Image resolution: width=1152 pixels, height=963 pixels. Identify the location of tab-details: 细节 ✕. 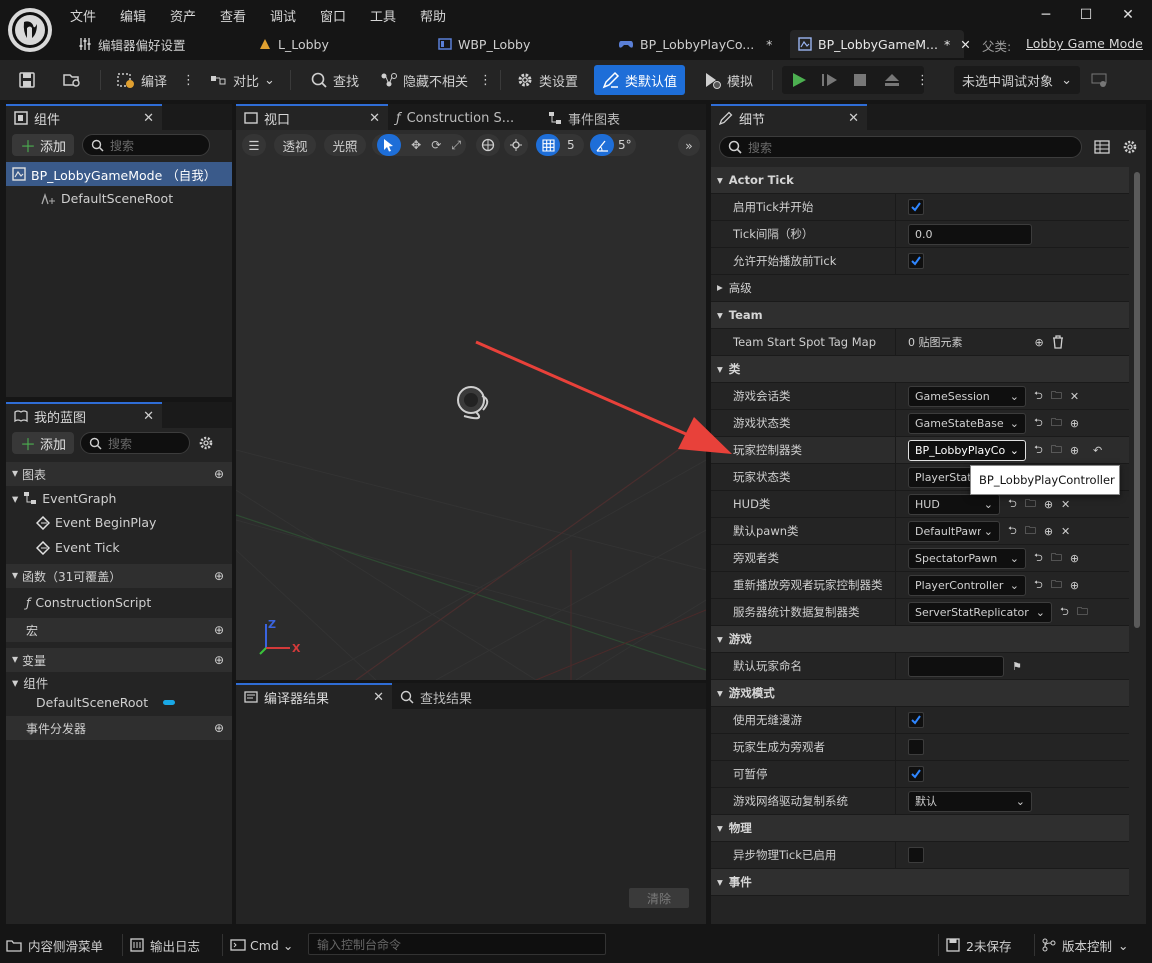
(789, 117).